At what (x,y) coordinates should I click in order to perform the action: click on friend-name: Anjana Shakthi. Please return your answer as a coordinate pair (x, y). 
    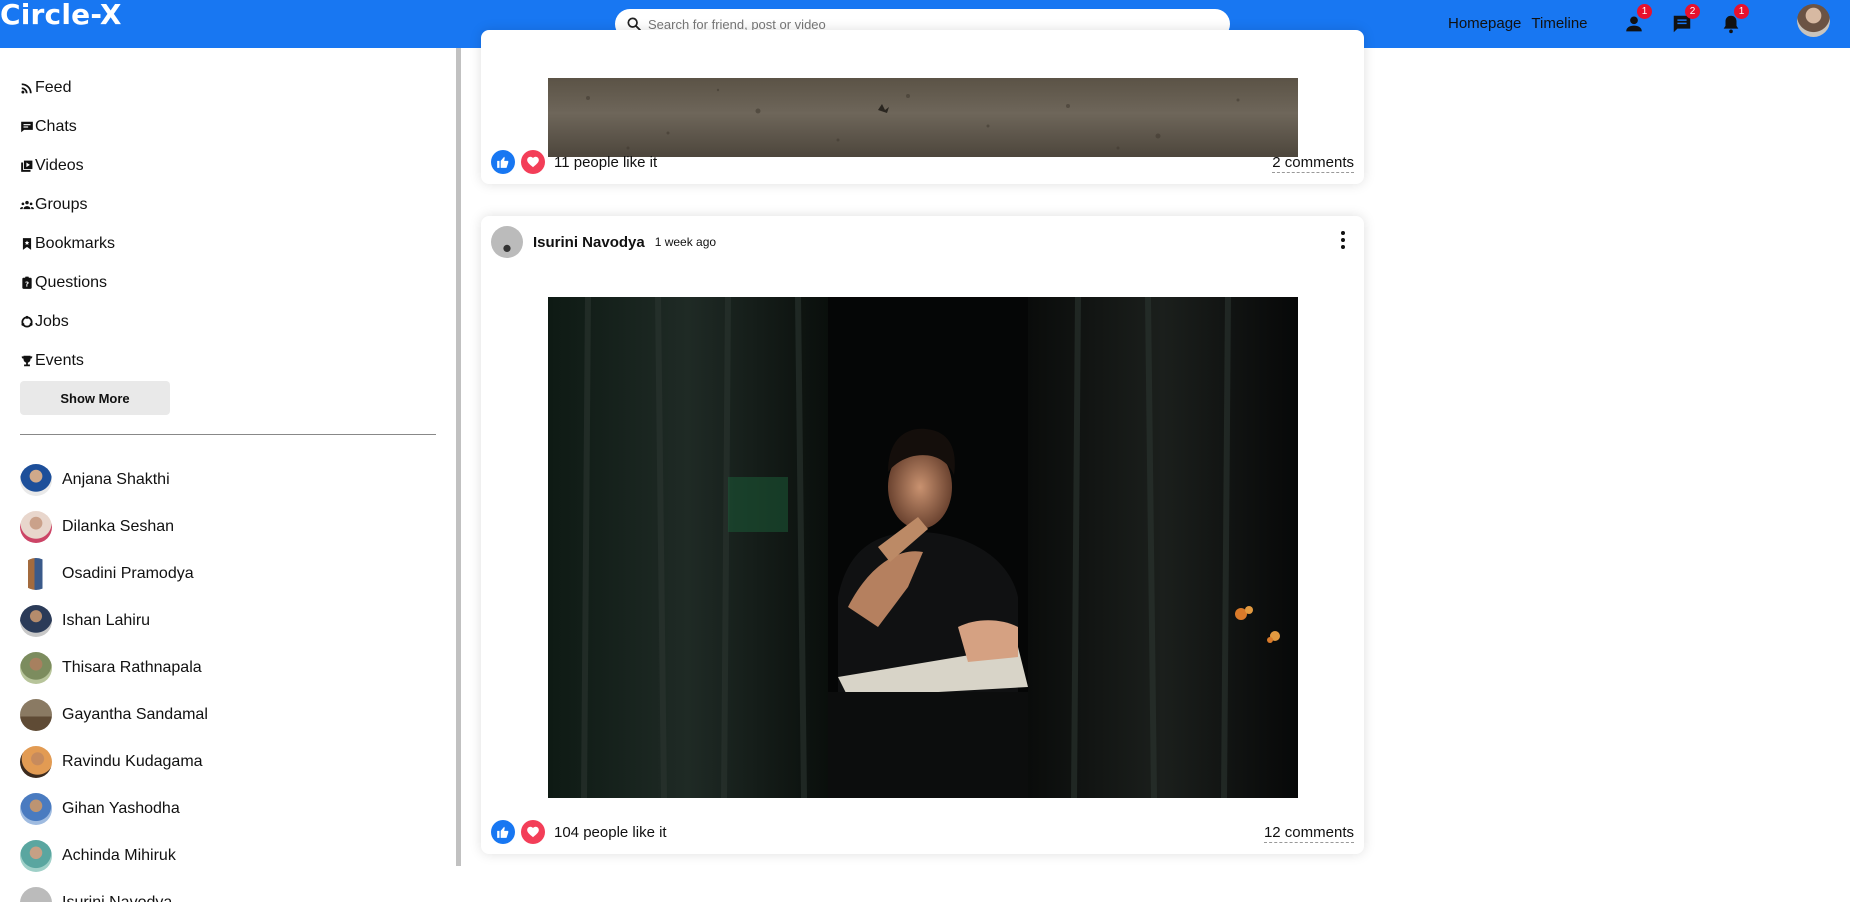
    Looking at the image, I should click on (116, 479).